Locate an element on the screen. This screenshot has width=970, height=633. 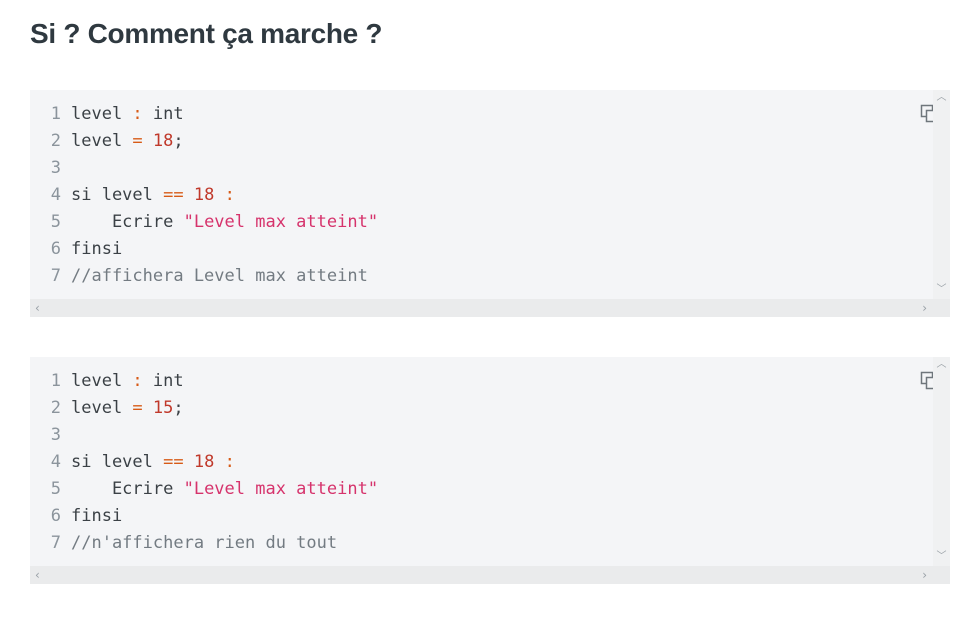
code-text: //affichera Level max atteint is located at coordinates (219, 276).